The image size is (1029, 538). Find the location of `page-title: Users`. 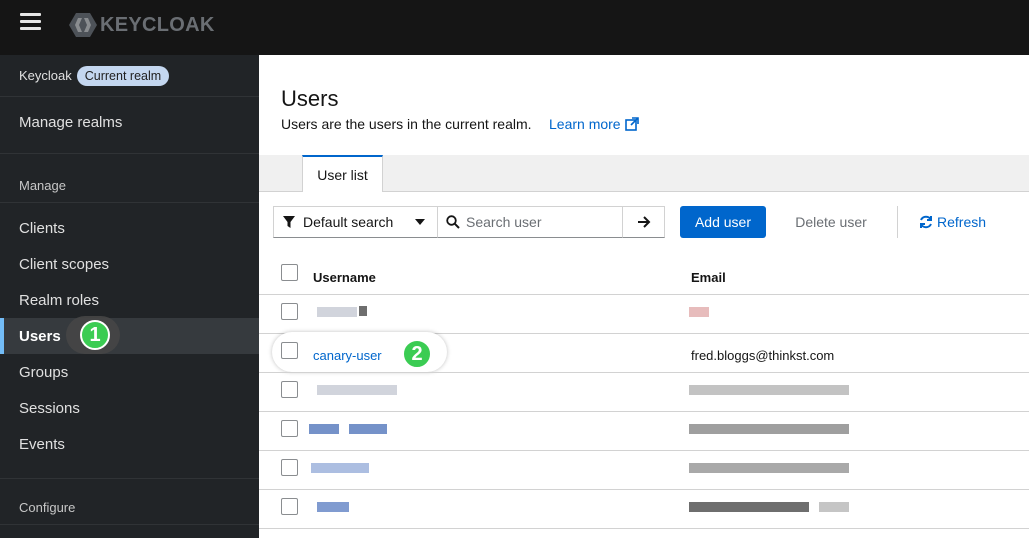

page-title: Users is located at coordinates (310, 98).